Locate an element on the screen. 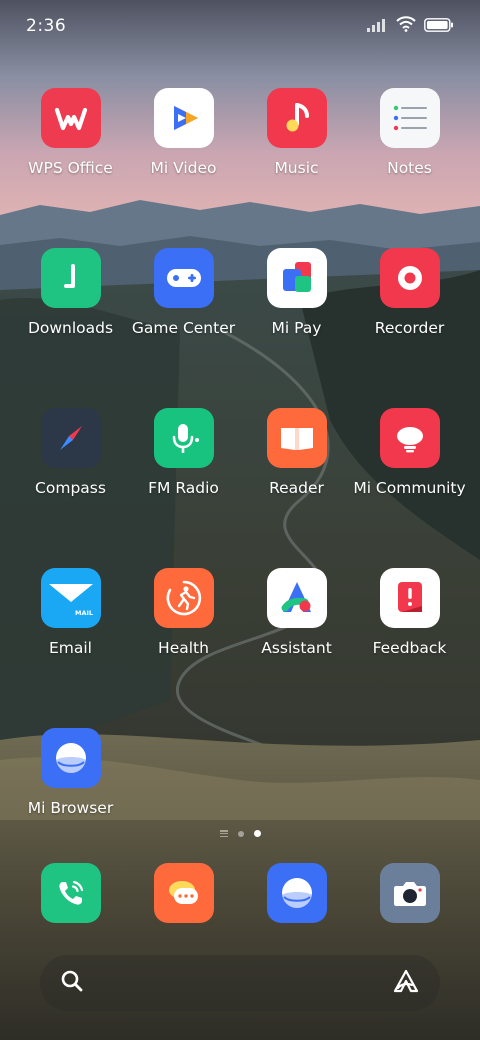 The width and height of the screenshot is (480, 1040). page-dot-active is located at coordinates (257, 833).